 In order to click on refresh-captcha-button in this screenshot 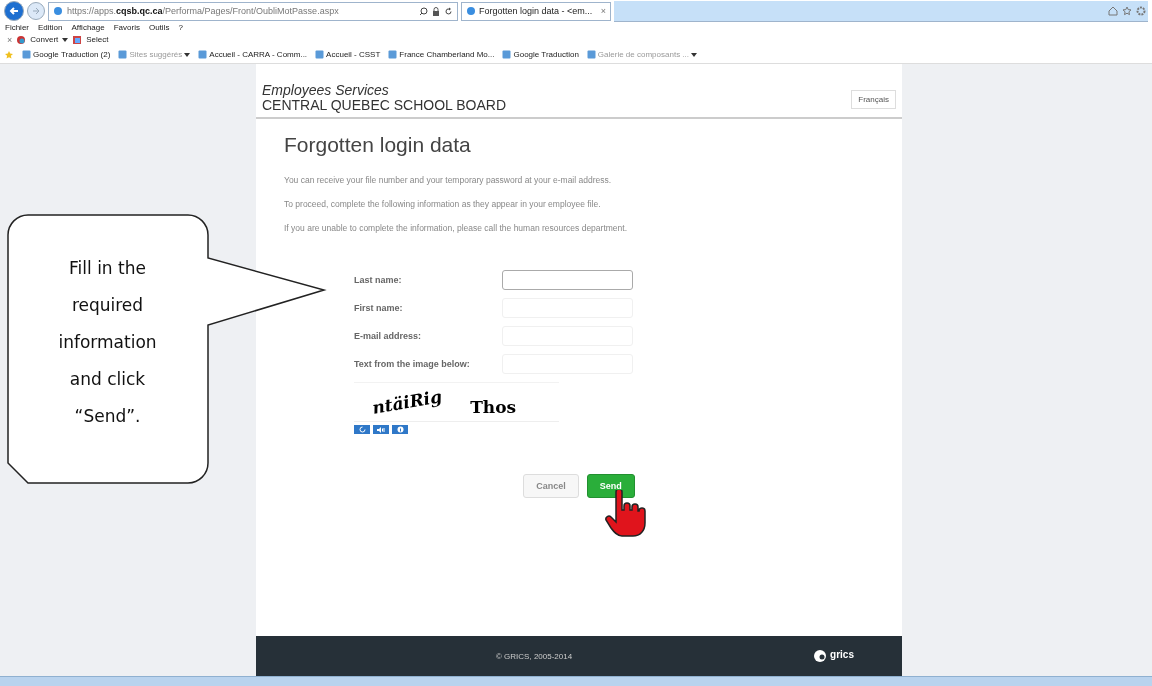, I will do `click(362, 429)`.